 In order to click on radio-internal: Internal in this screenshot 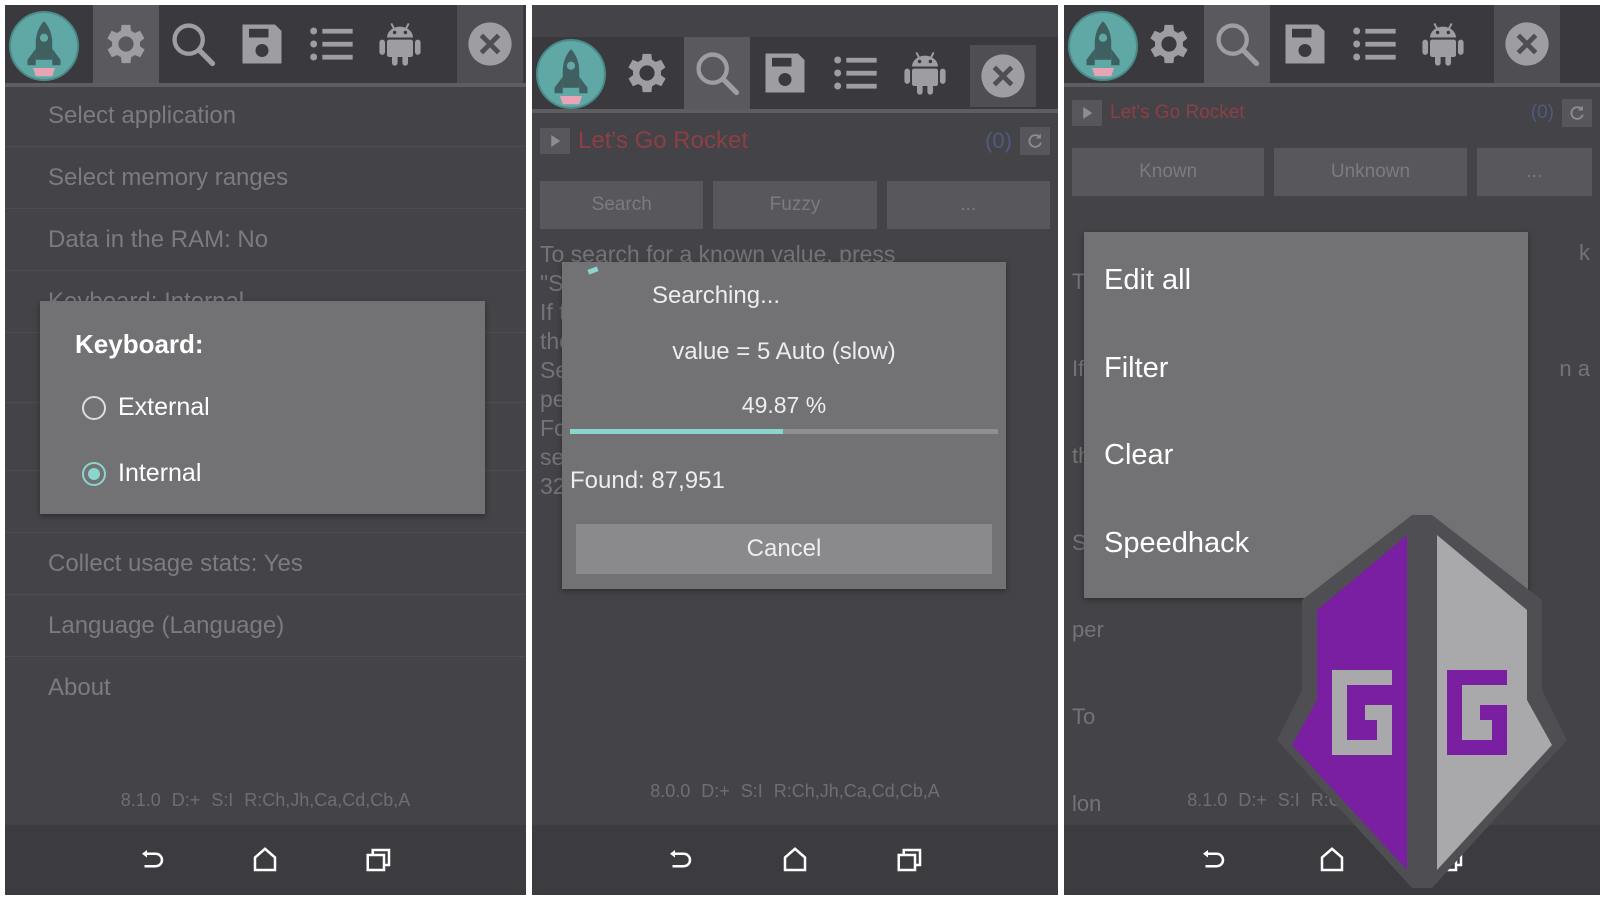, I will do `click(141, 473)`.